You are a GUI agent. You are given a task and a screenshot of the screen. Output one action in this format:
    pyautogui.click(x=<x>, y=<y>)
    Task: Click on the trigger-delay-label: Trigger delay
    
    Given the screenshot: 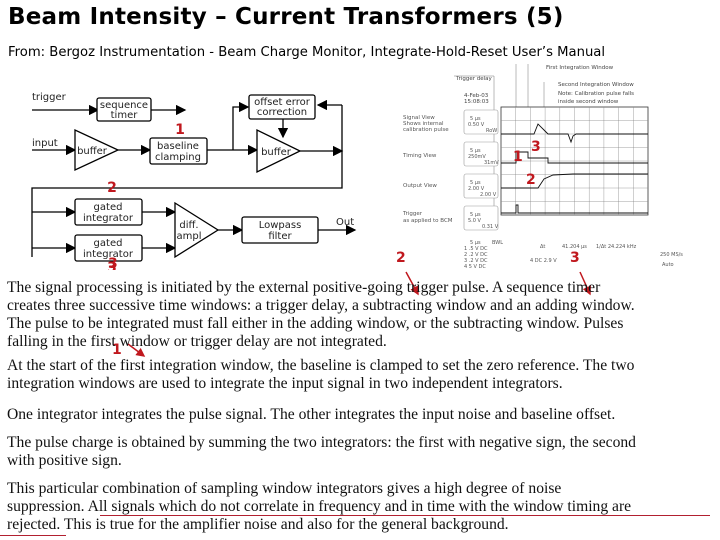 What is the action you would take?
    pyautogui.click(x=473, y=79)
    